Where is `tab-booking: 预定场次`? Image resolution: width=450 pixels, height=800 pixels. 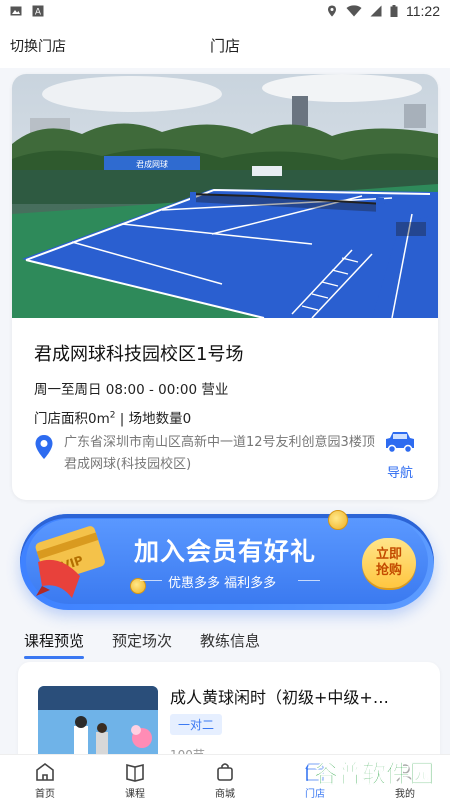
tab-booking: 预定场次 is located at coordinates (142, 640).